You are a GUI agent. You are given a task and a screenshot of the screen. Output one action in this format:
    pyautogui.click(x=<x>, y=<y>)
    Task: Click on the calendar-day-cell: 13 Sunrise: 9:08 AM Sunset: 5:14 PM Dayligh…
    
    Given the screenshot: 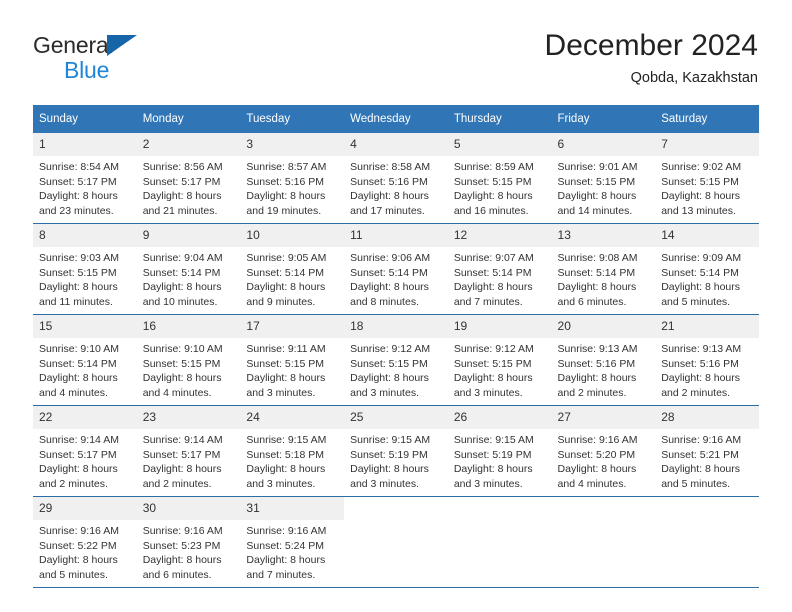 What is the action you would take?
    pyautogui.click(x=603, y=269)
    